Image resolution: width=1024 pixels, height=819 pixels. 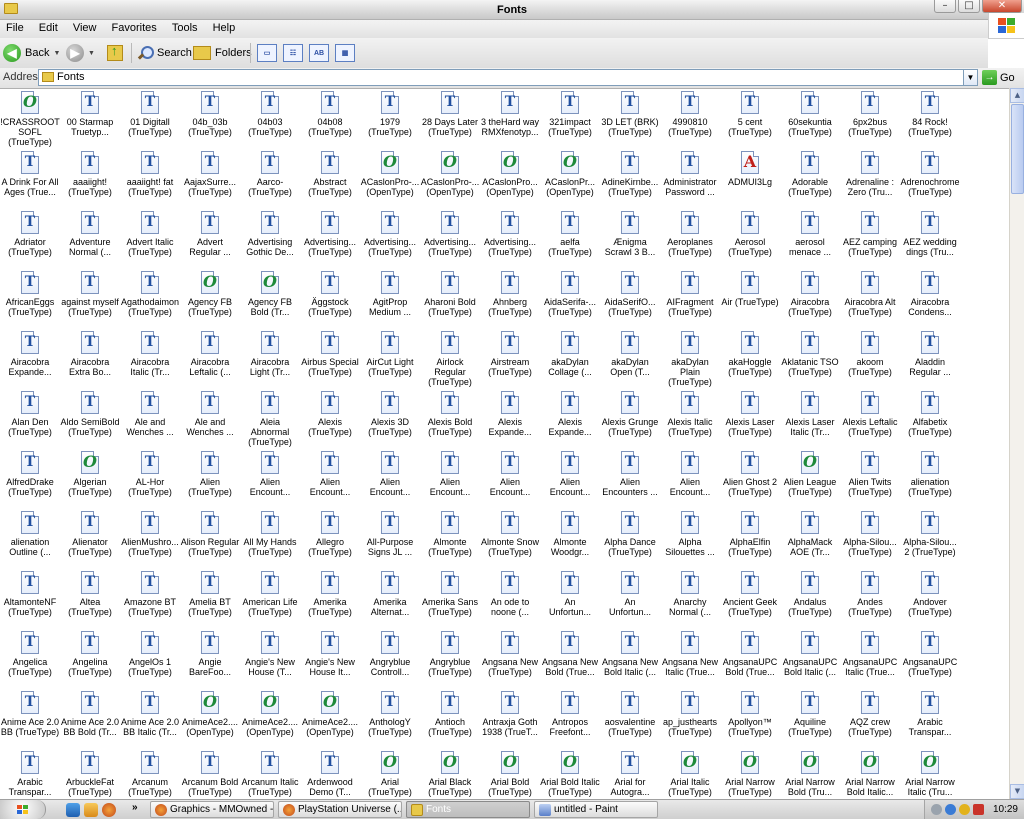 What do you see at coordinates (109, 810) in the screenshot?
I see `firefox-icon` at bounding box center [109, 810].